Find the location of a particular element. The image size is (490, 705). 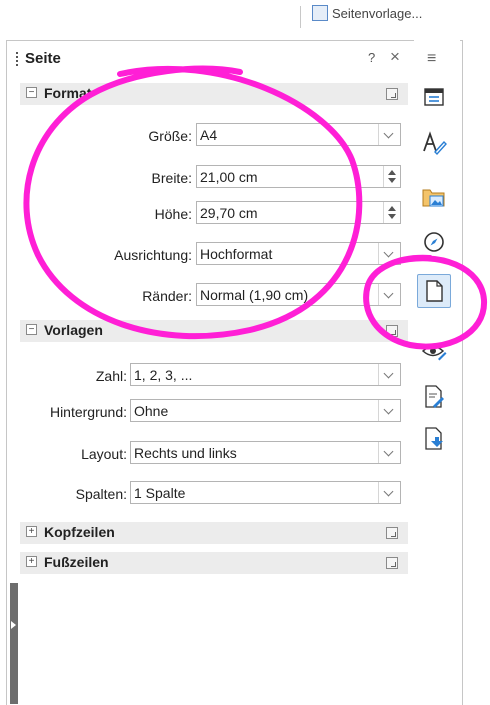

tab-properties is located at coordinates (434, 97).